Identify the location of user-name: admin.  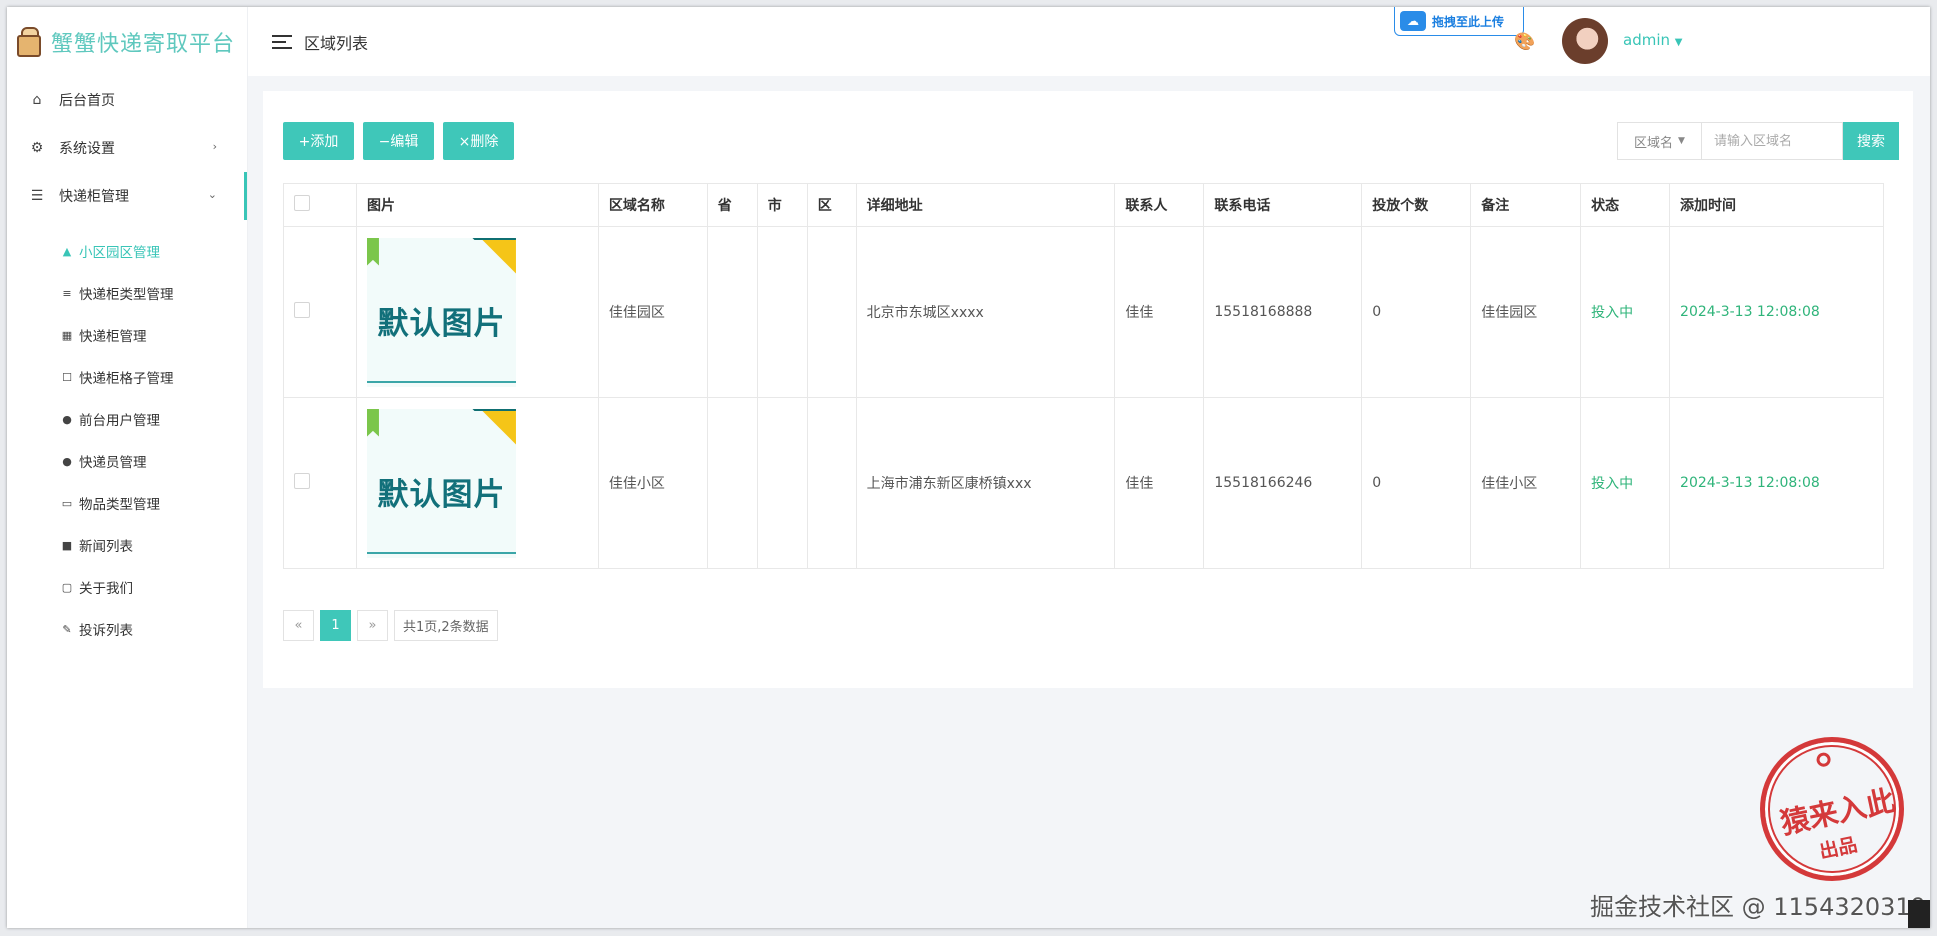
(1646, 40).